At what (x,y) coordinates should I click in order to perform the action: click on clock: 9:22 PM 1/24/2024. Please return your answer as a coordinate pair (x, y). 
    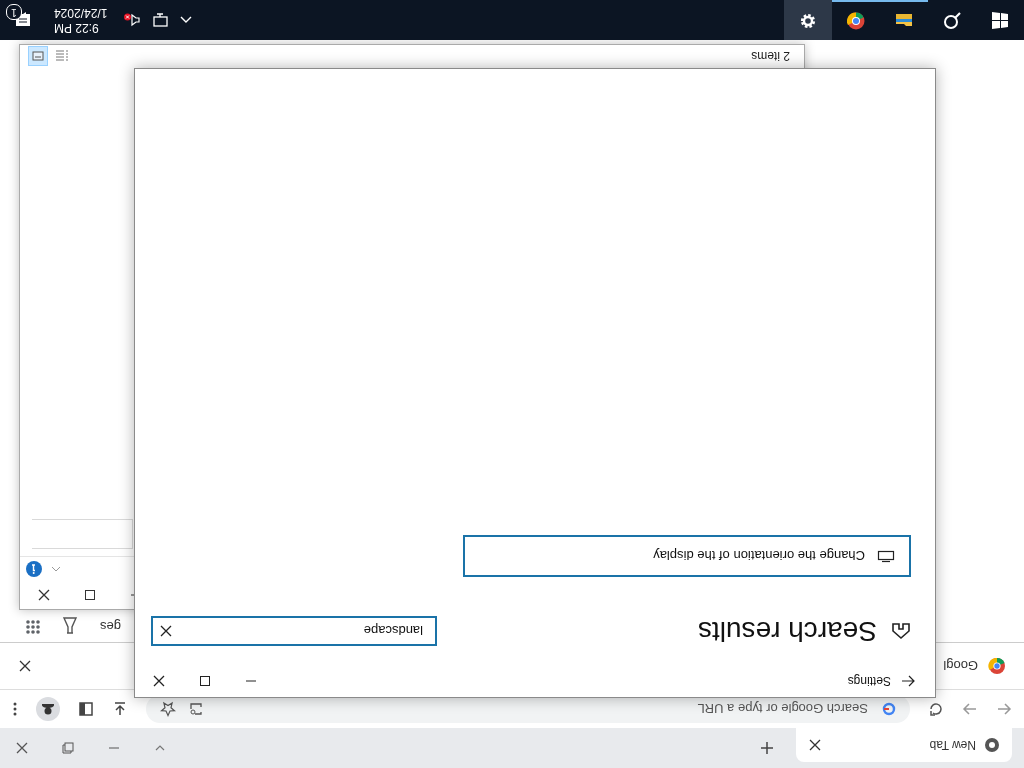
    Looking at the image, I should click on (81, 20).